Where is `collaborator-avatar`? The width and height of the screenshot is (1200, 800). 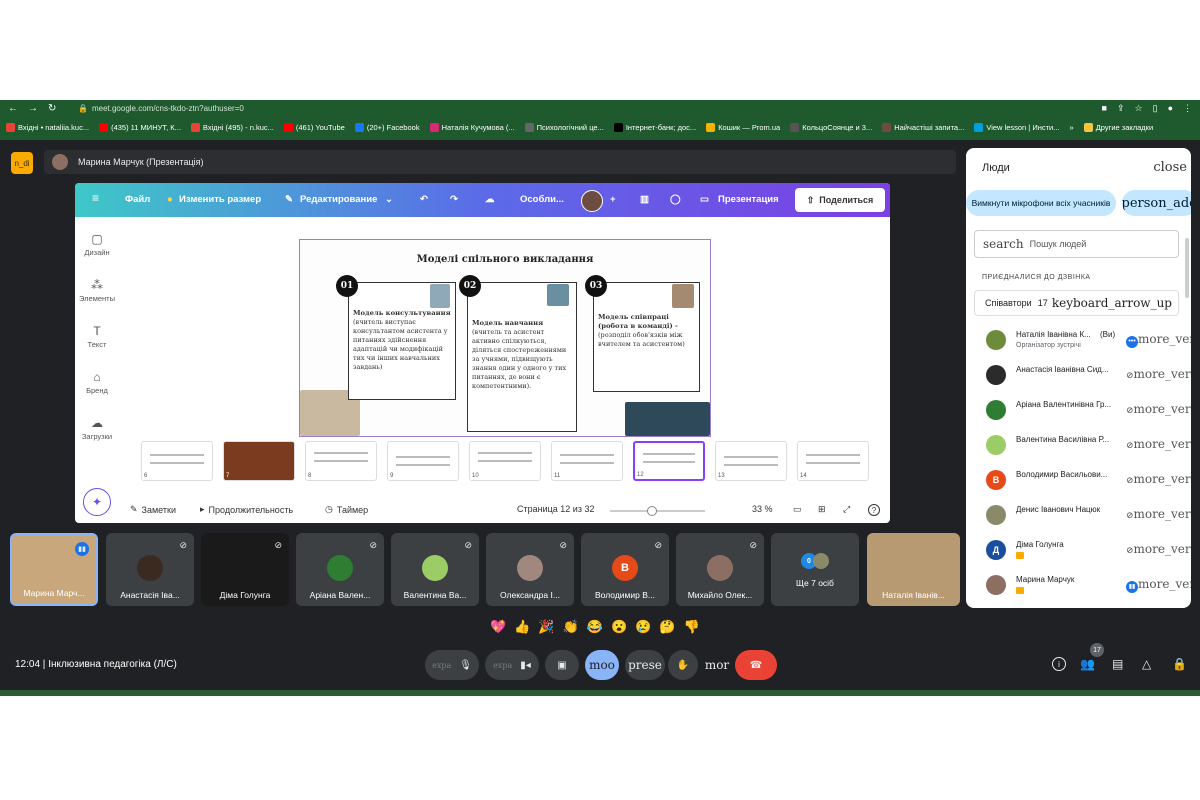 collaborator-avatar is located at coordinates (592, 201).